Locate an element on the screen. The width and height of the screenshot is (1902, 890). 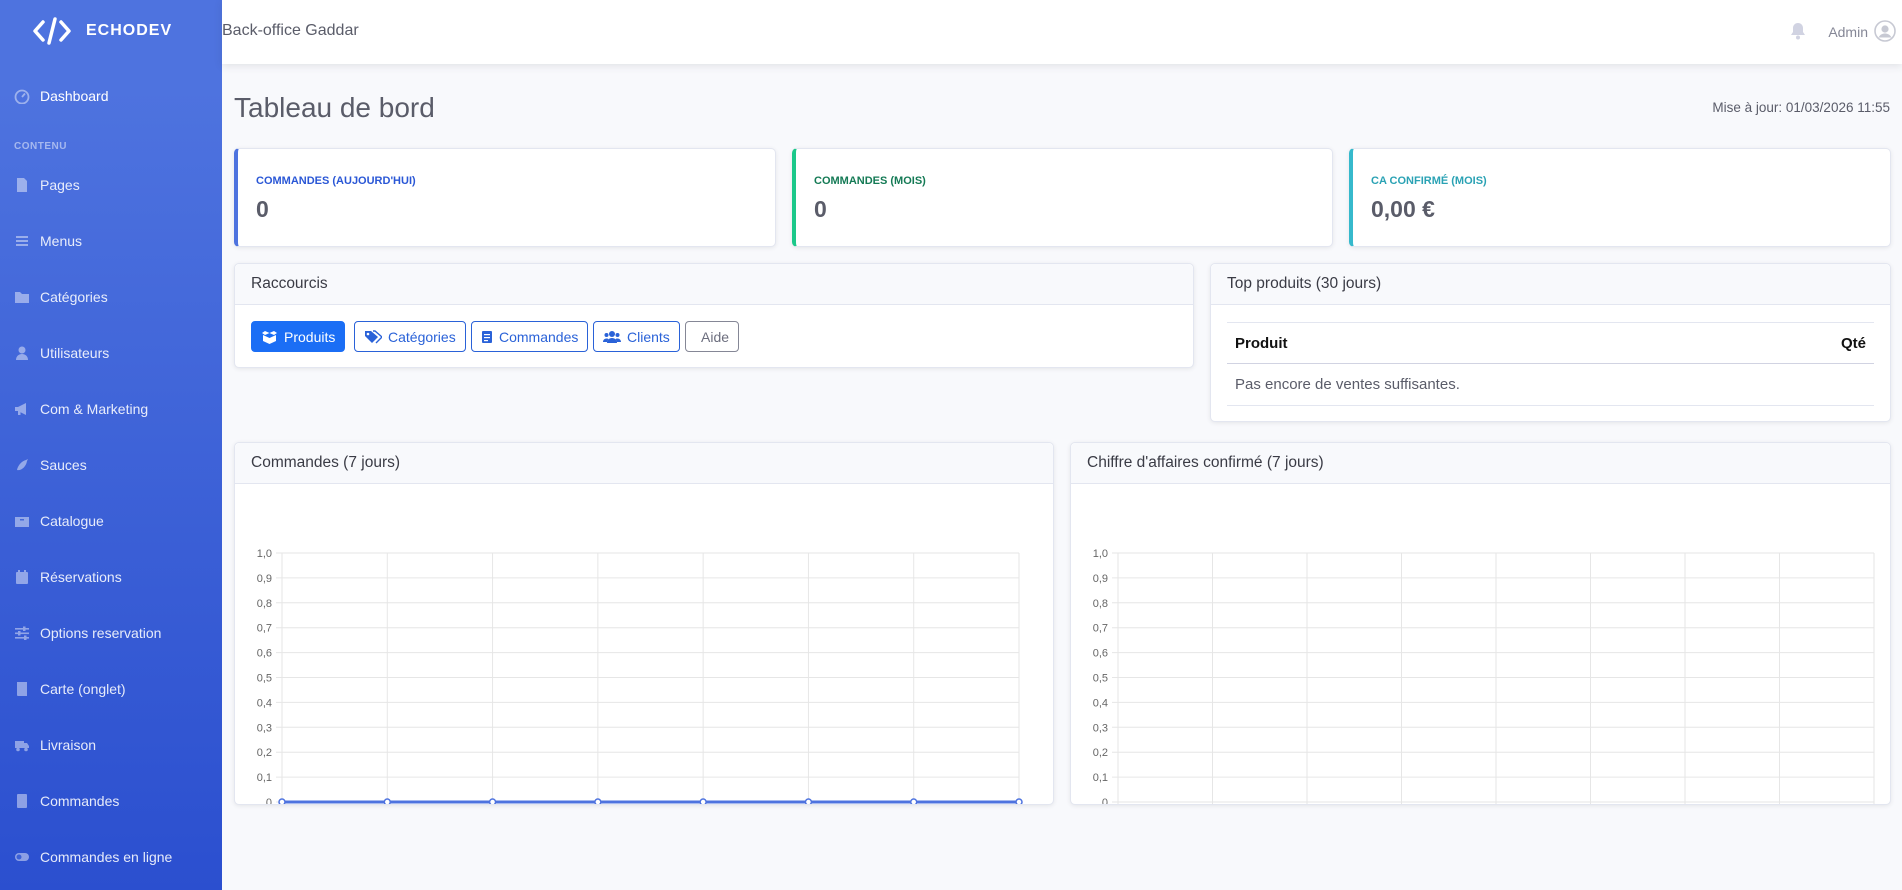
sidebar-item-menus: Menus is located at coordinates (111, 241).